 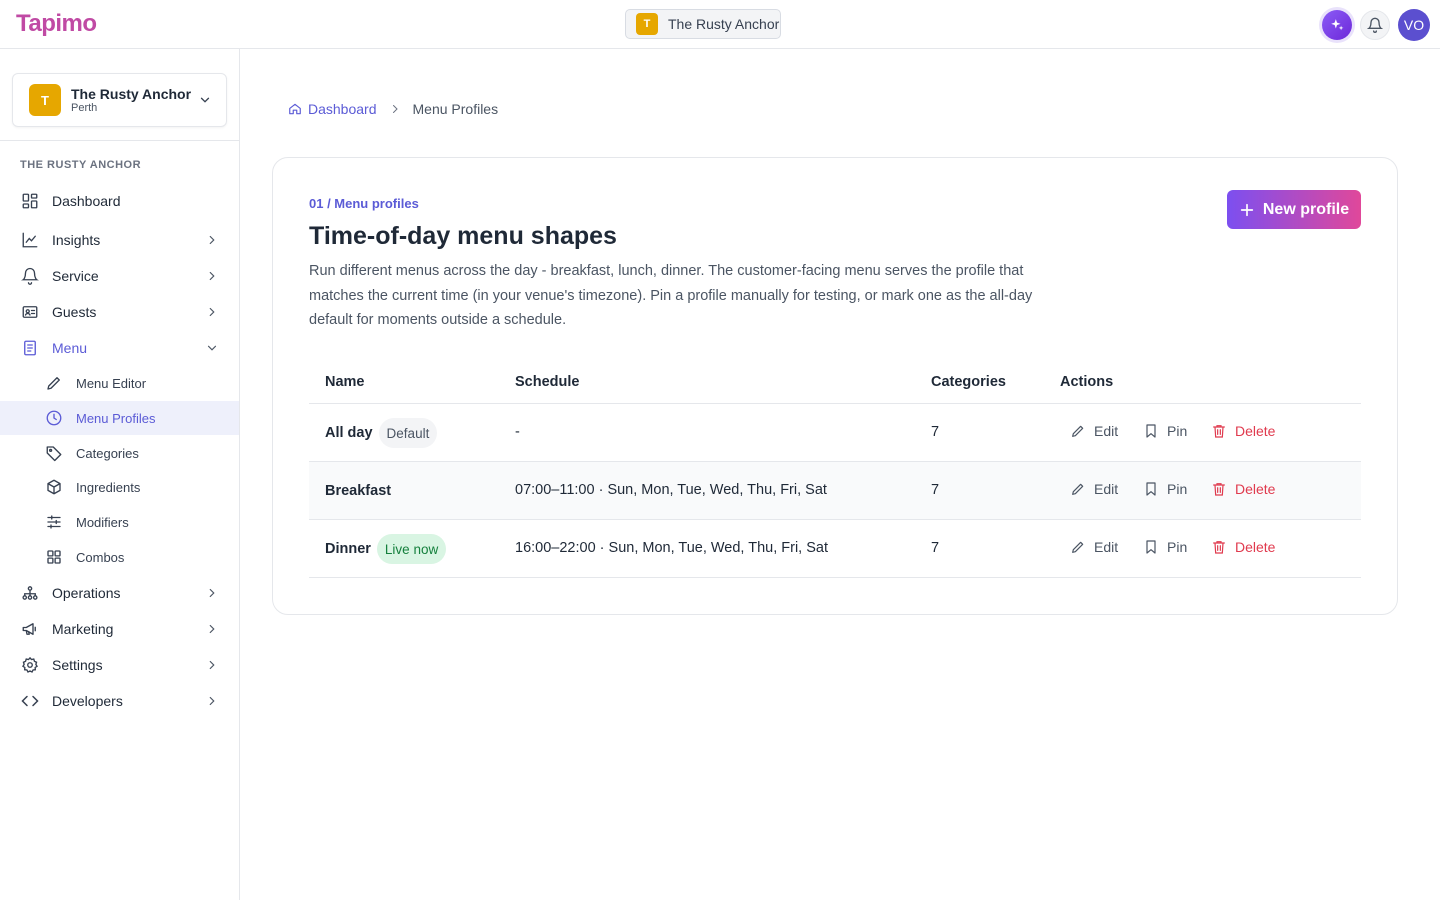 I want to click on sidebar-subitem-categories: Categories, so click(x=119, y=453).